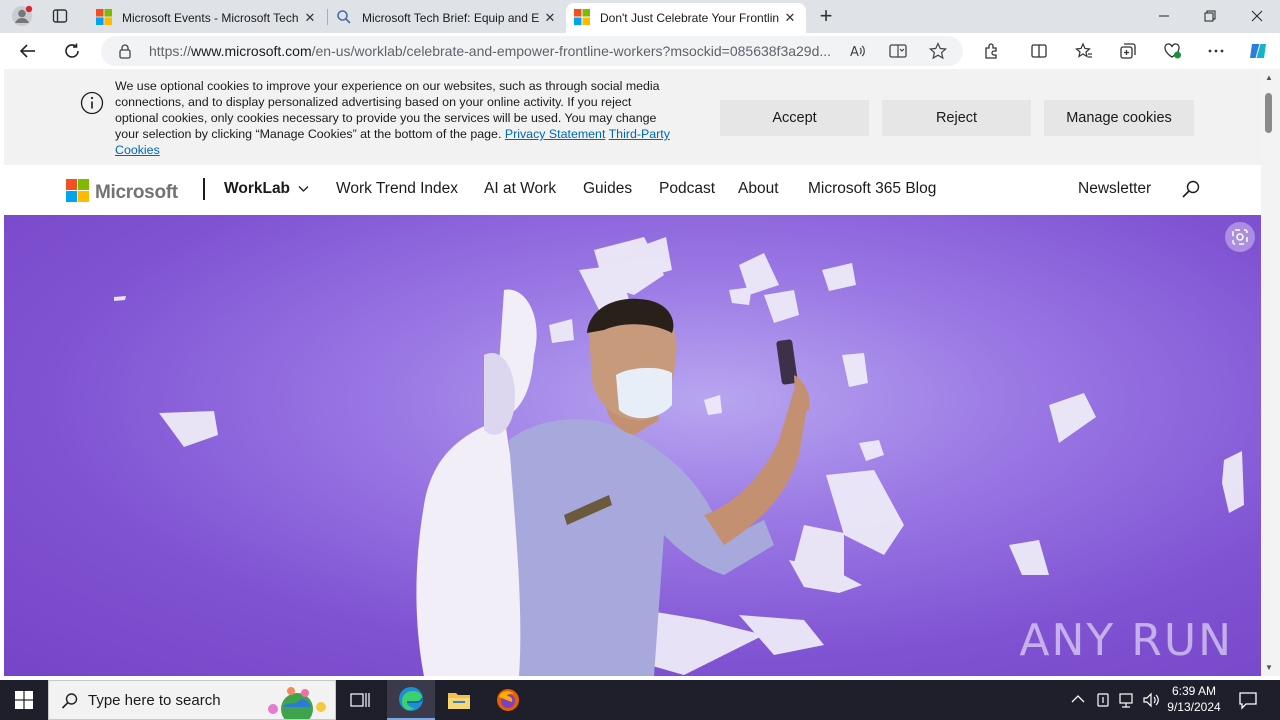 Image resolution: width=1280 pixels, height=720 pixels. I want to click on worklab-label: WorkLab, so click(257, 188).